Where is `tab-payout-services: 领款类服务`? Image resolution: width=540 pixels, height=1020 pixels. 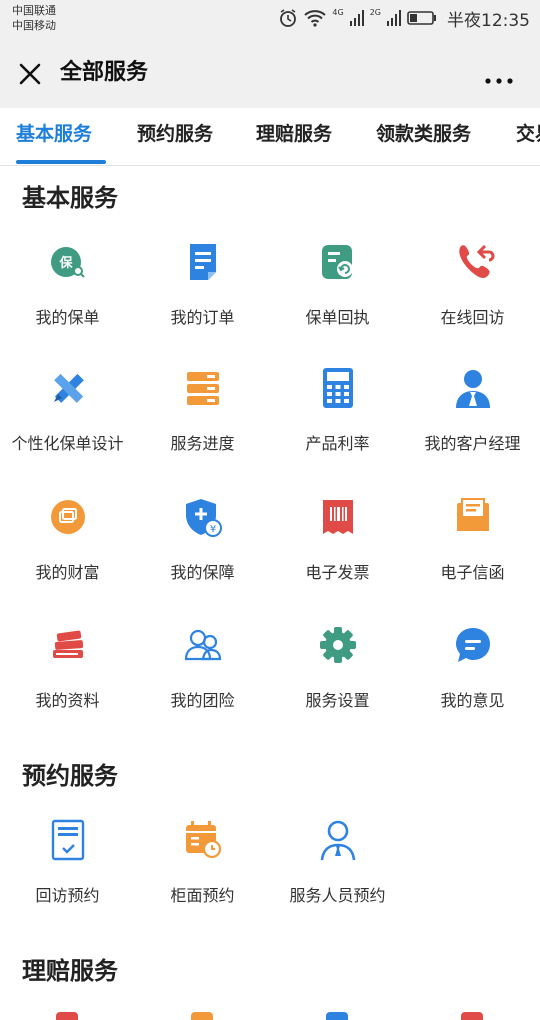 tab-payout-services: 领款类服务 is located at coordinates (423, 134).